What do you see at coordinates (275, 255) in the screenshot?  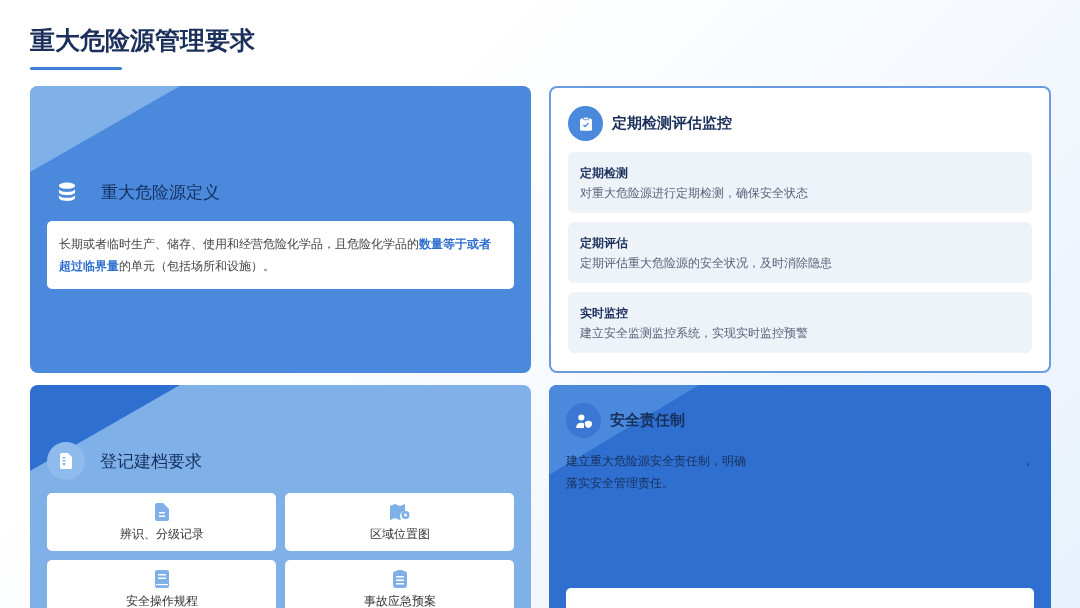 I see `definition-text: 长期或者临时生产、储存、使用和经营危险化学品，且危险化学品的数量等于或者超过临界量的单元（包括场所和设施）。` at bounding box center [275, 255].